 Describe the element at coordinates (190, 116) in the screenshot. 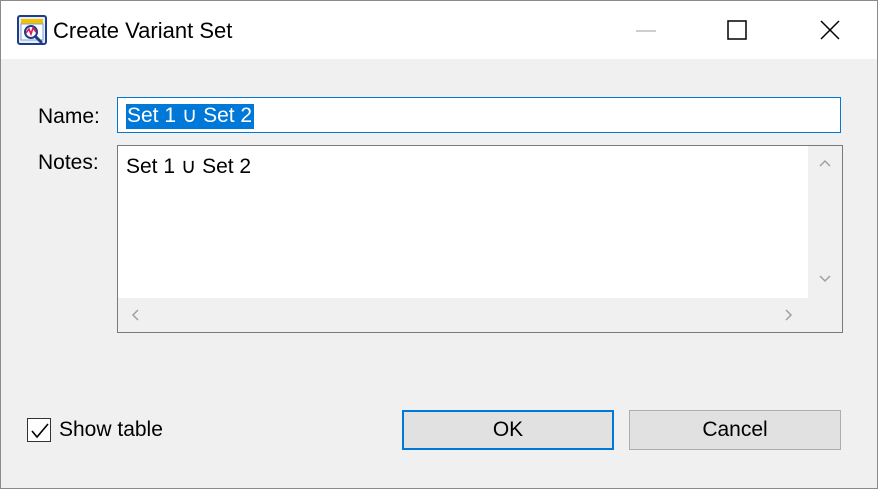

I see `name-input-value: Set 1 ∪ Set 2` at that location.